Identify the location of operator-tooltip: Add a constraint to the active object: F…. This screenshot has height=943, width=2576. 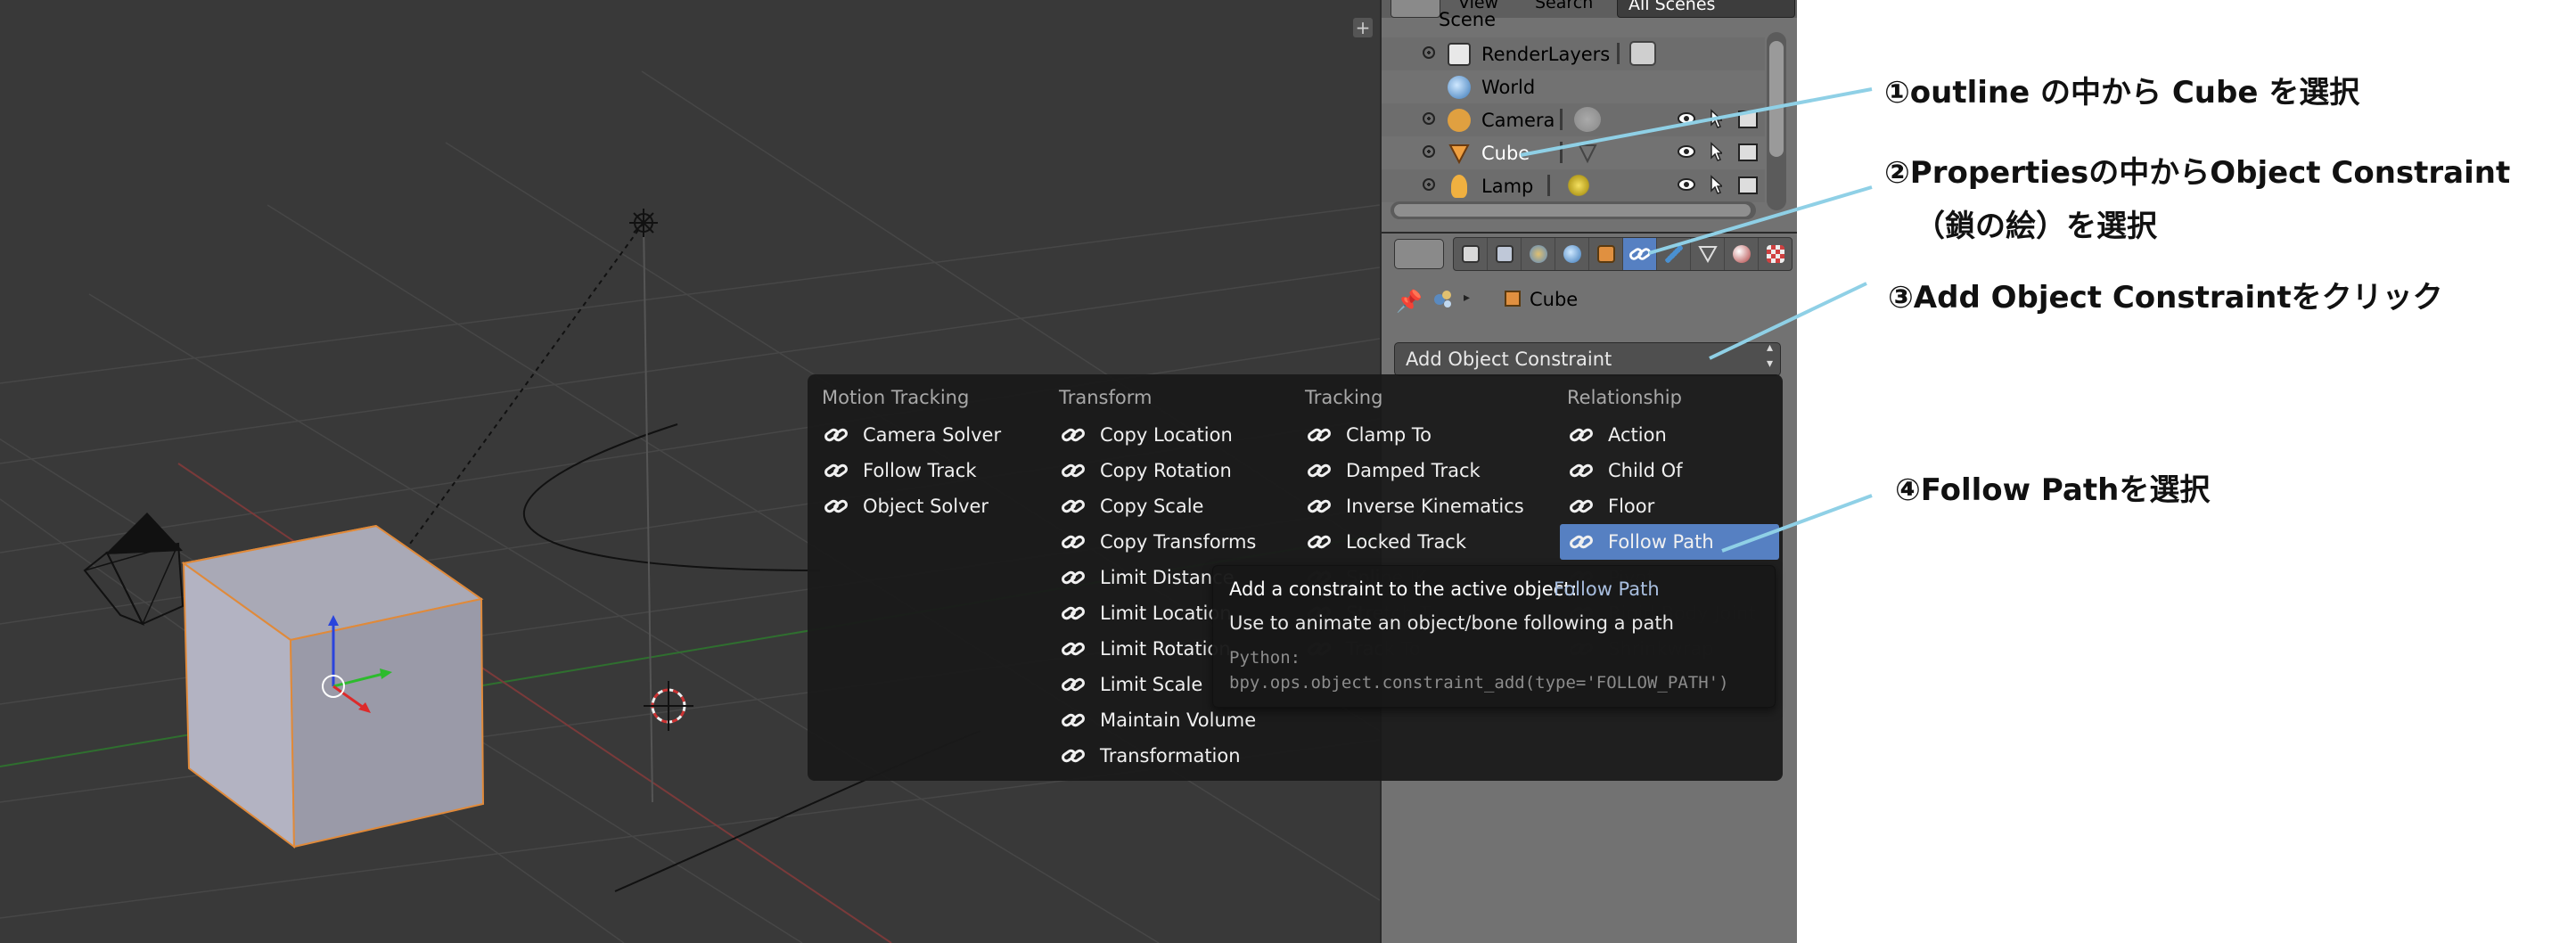
(1494, 637).